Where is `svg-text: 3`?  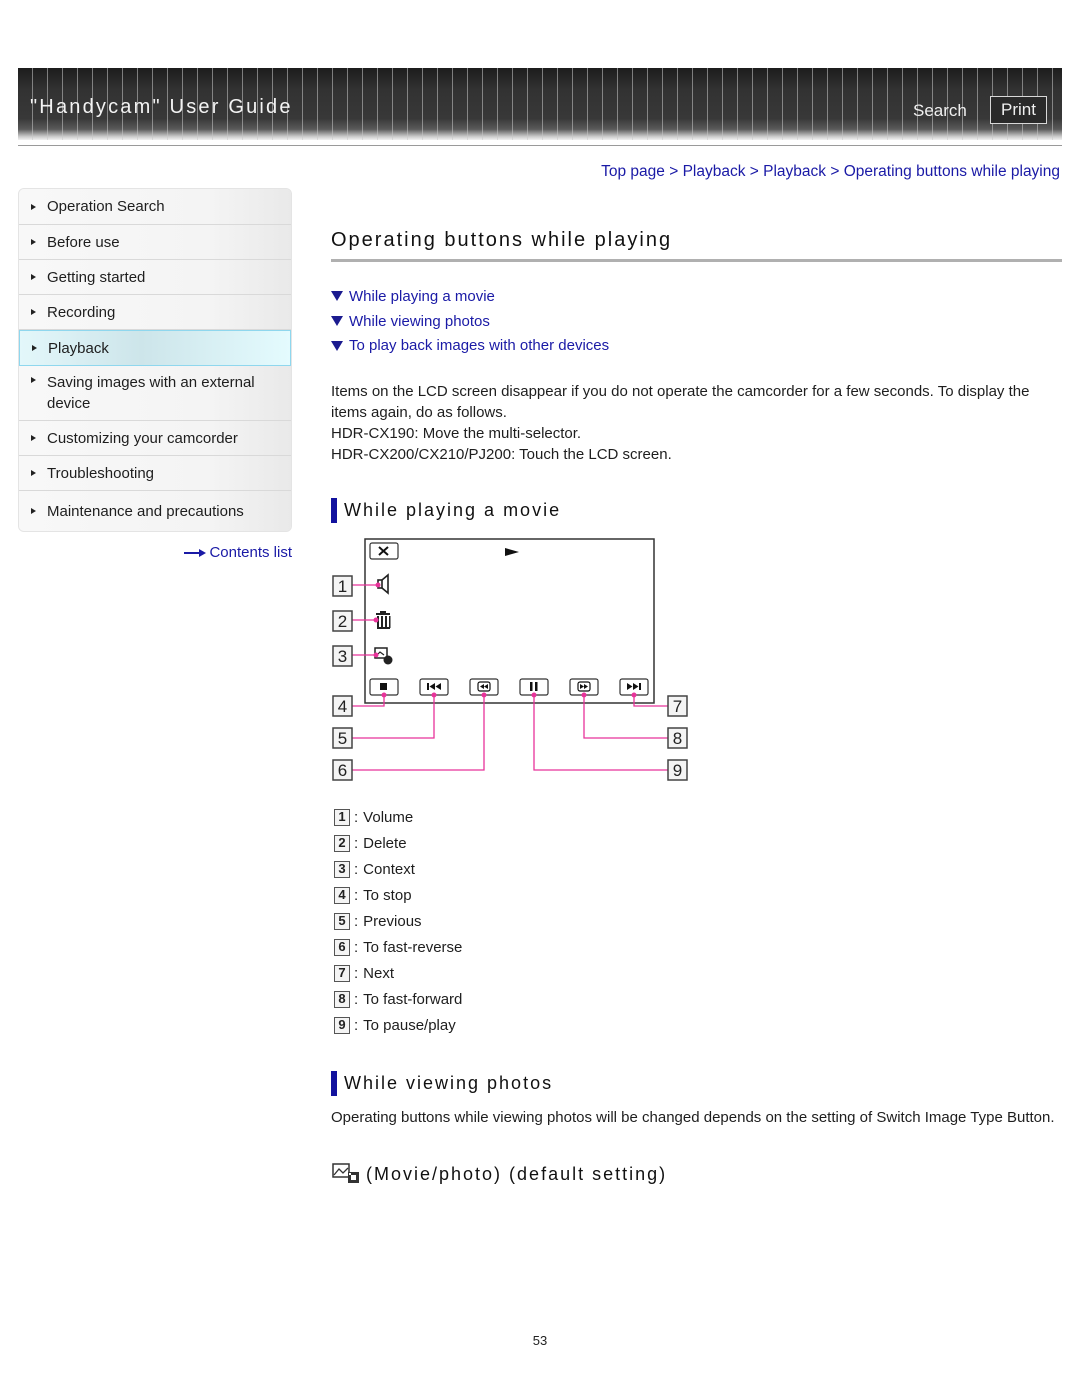 svg-text: 3 is located at coordinates (342, 656).